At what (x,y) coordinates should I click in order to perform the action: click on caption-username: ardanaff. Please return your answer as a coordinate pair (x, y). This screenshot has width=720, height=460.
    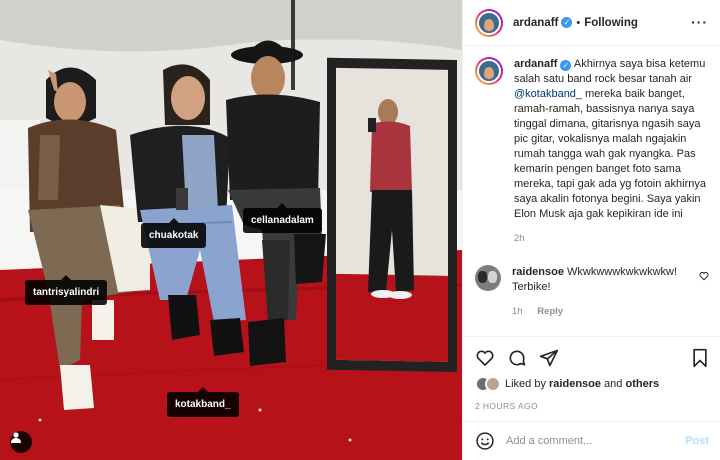
    Looking at the image, I should click on (535, 64).